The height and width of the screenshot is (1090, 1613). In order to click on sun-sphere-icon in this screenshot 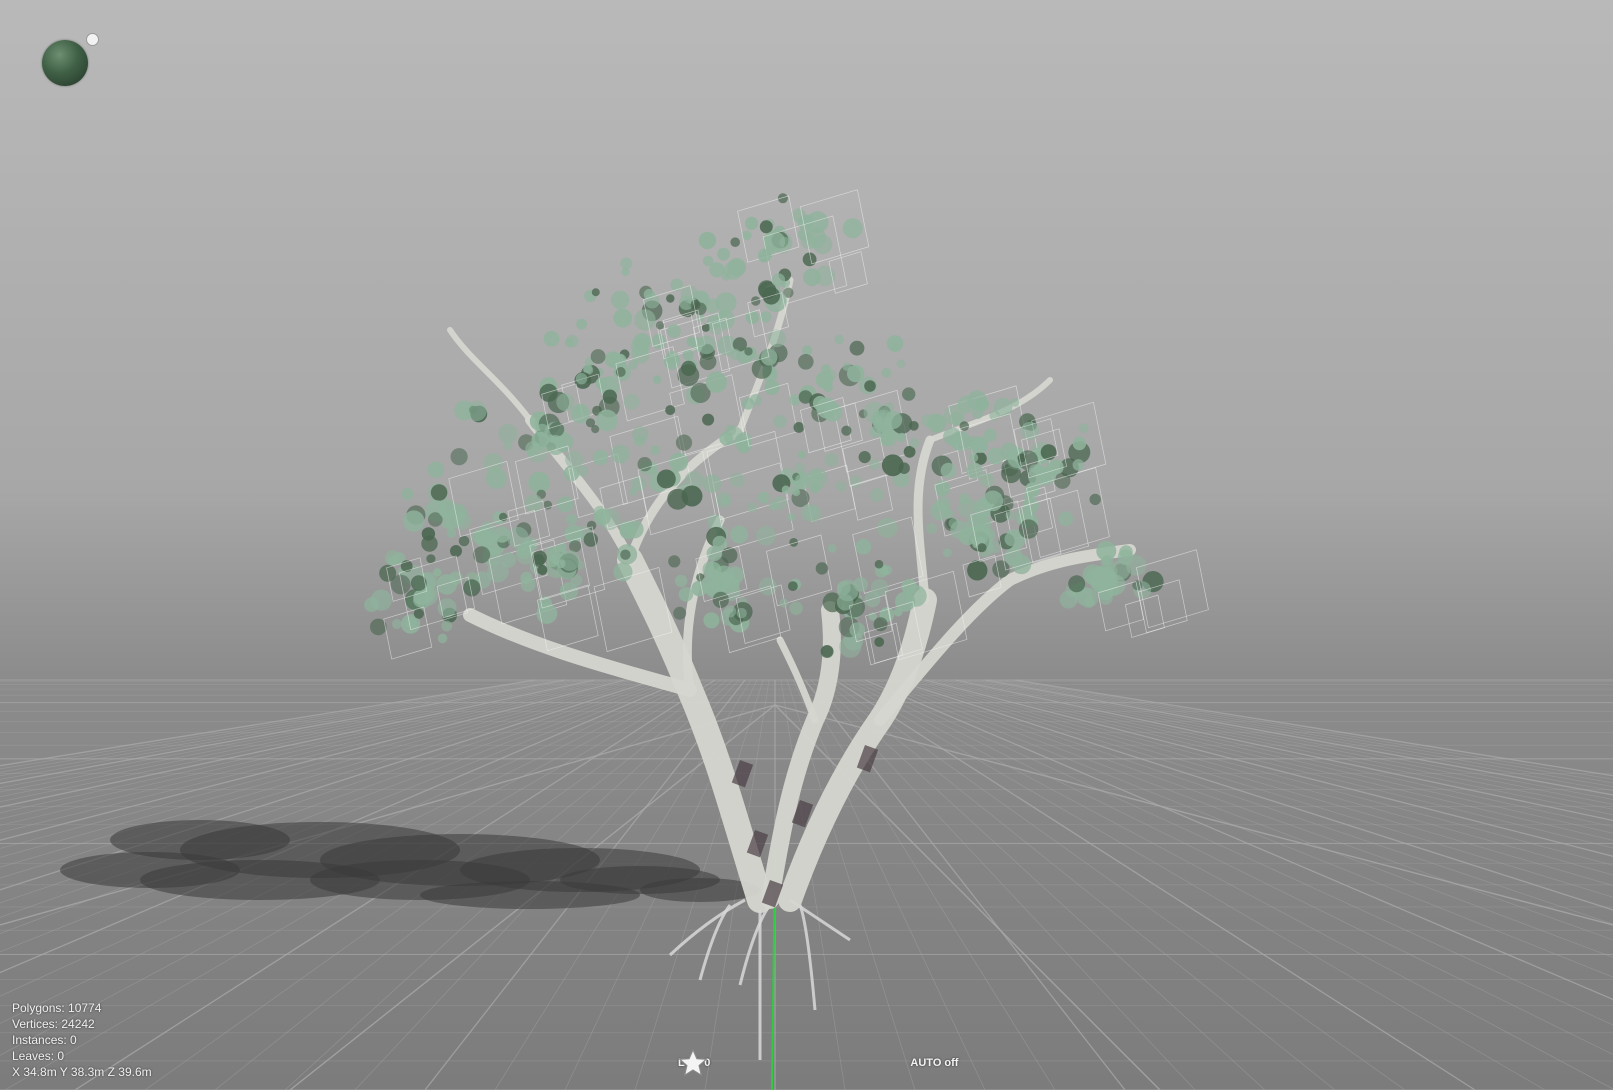, I will do `click(65, 63)`.